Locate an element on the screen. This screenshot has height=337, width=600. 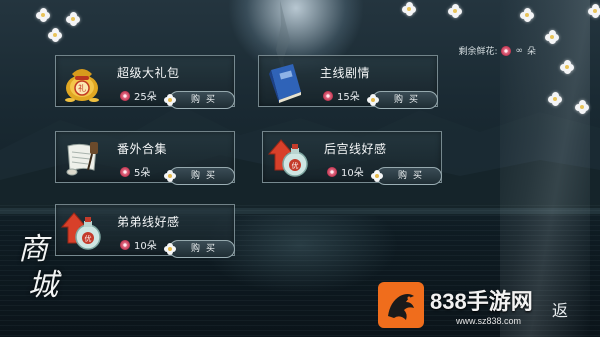
blue-book-icon is located at coordinates (285, 83).